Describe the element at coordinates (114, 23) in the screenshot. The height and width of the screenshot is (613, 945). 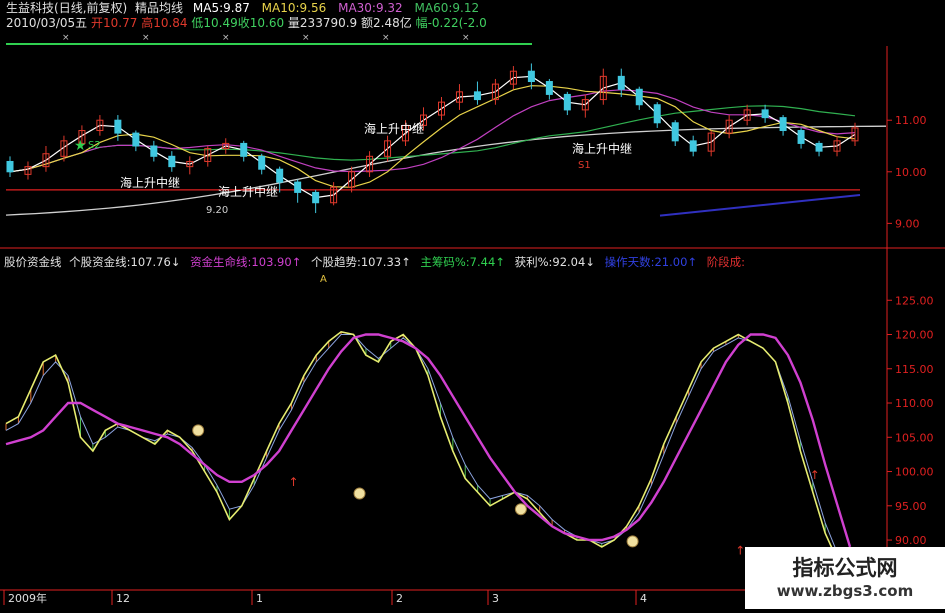
I see `open-readout: 开10.77` at that location.